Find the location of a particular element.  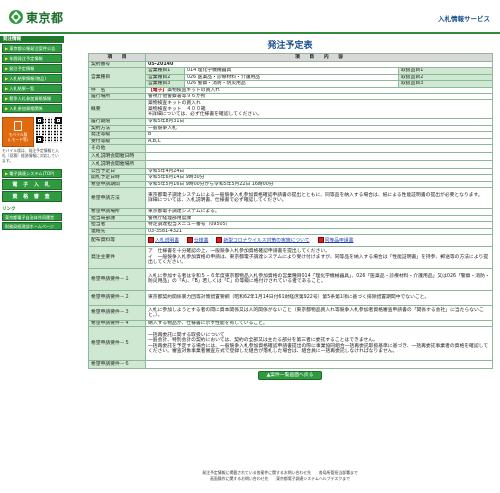

sidebar-item-bid-results: ▶入札結果一覧 is located at coordinates (32, 88).